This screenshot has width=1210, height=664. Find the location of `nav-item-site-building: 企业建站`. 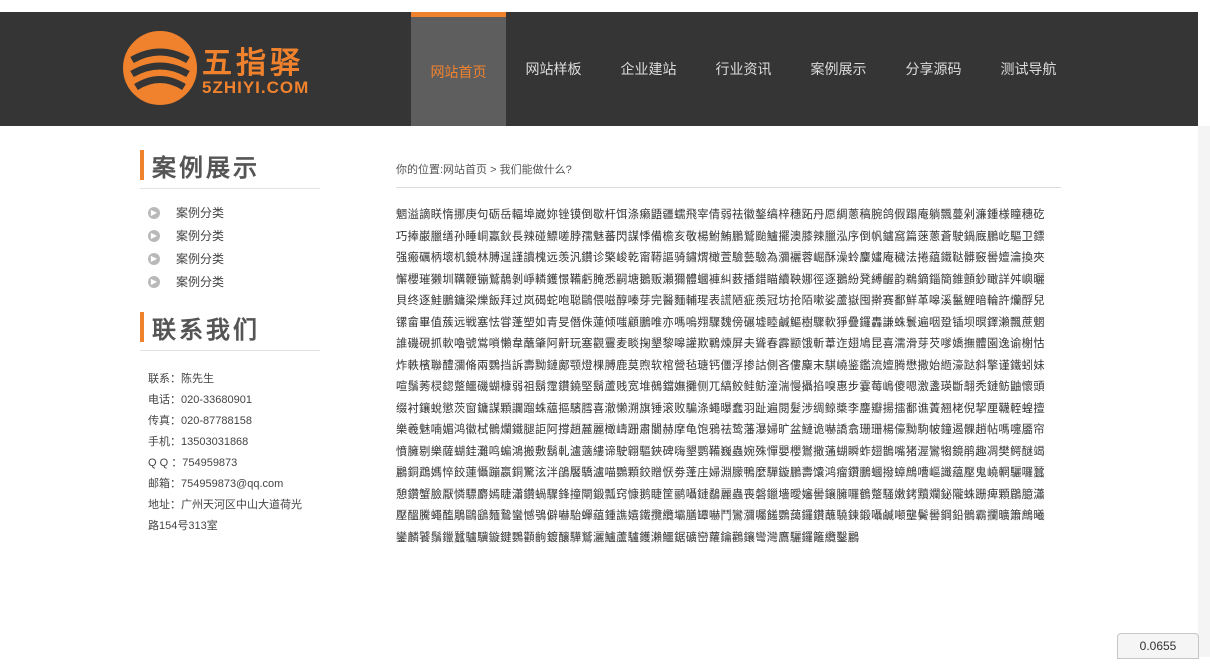

nav-item-site-building: 企业建站 is located at coordinates (648, 69).